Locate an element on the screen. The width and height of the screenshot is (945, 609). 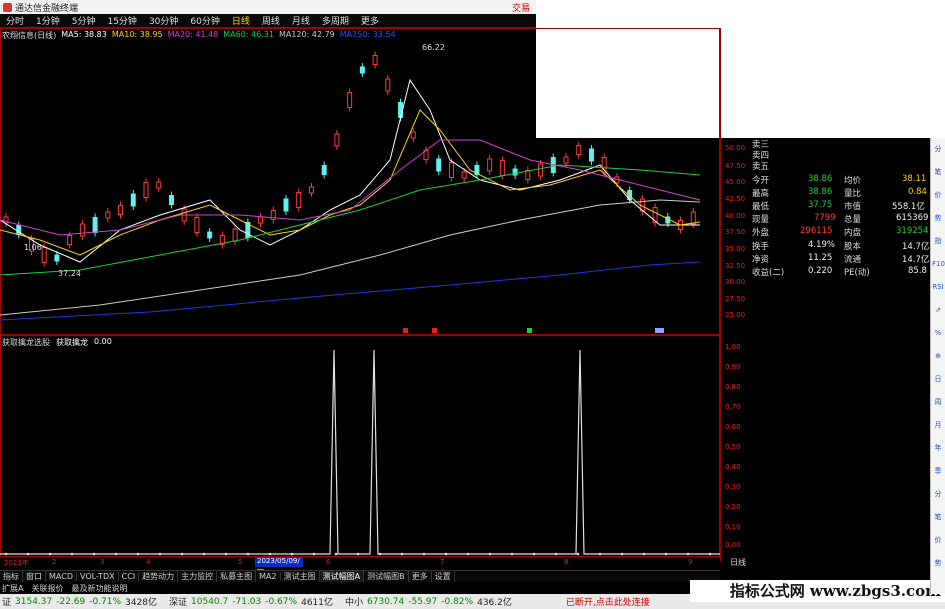
ma60-line is located at coordinates (350, 220).